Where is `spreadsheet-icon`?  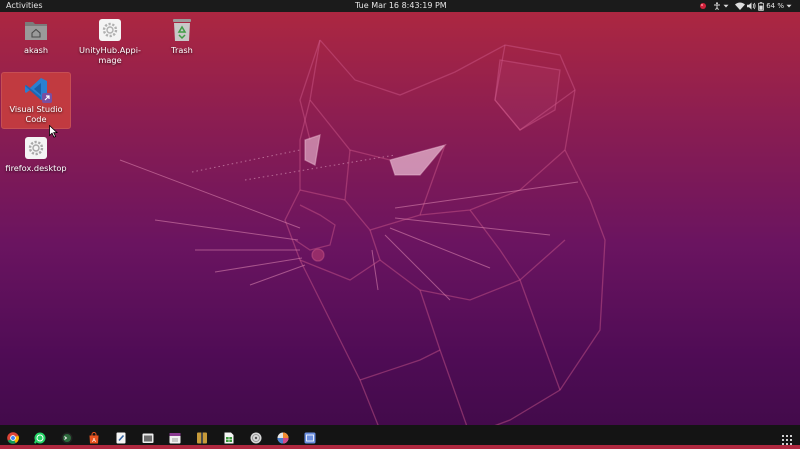
spreadsheet-icon is located at coordinates (229, 436).